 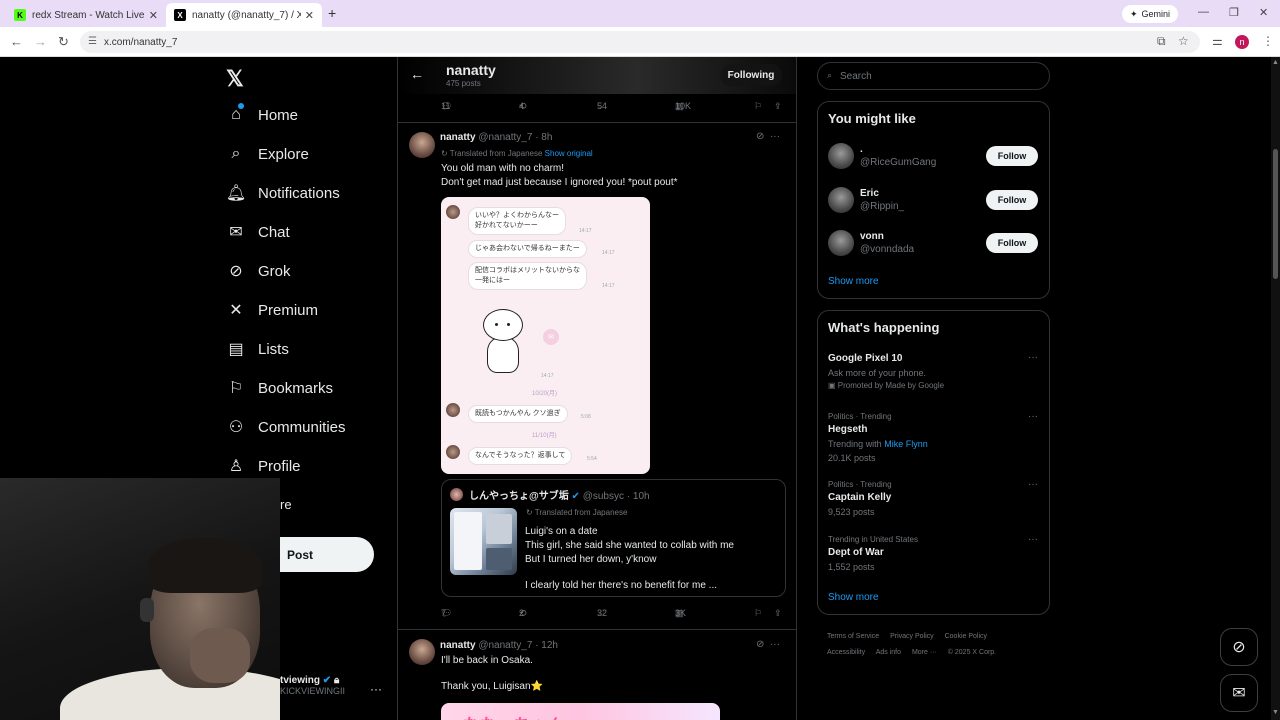 What do you see at coordinates (1275, 62) in the screenshot?
I see `scroll-up-icon: ▲` at bounding box center [1275, 62].